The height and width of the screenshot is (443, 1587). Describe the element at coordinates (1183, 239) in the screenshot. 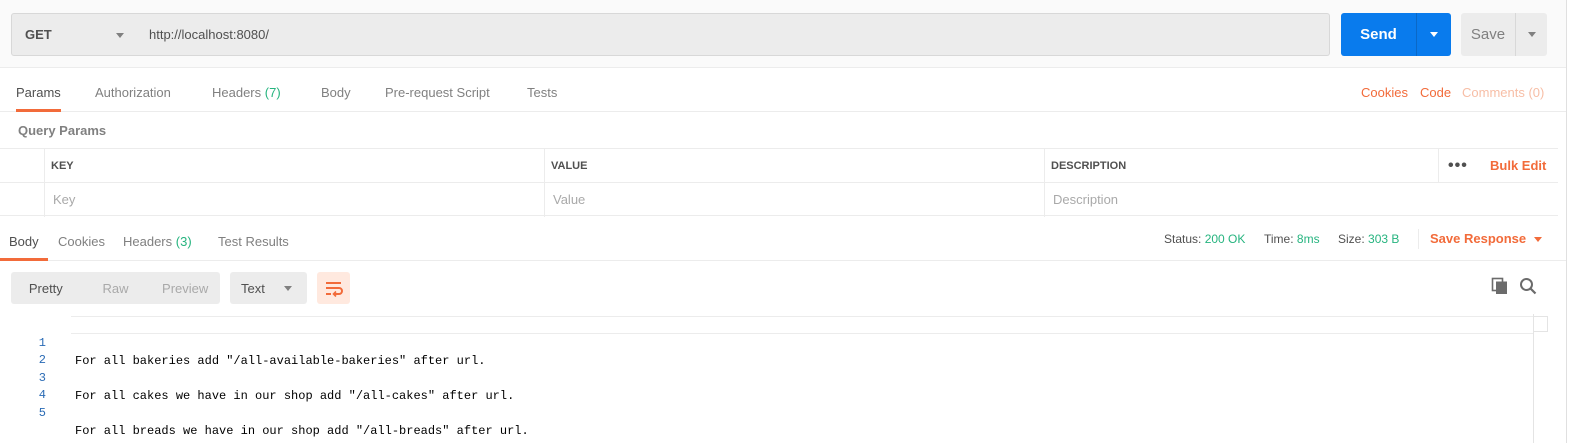

I see `status-label: Status:` at that location.